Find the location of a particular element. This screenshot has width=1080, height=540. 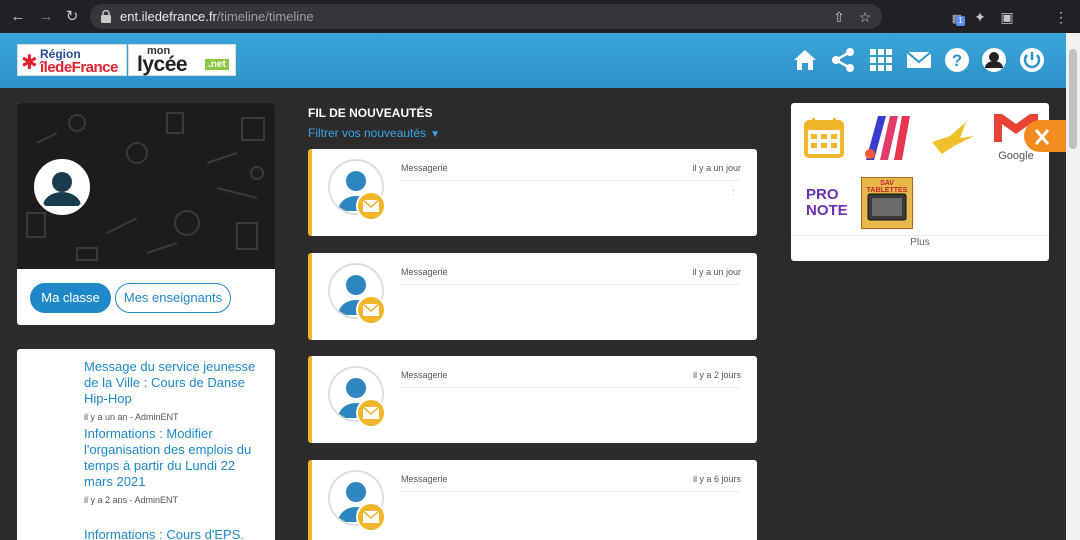

monlycee-logo: mon lycée .net is located at coordinates (182, 60).